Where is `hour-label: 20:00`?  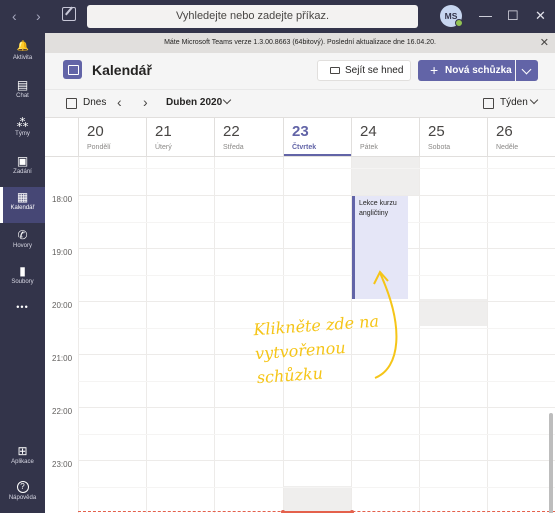
hour-label: 20:00 is located at coordinates (62, 305).